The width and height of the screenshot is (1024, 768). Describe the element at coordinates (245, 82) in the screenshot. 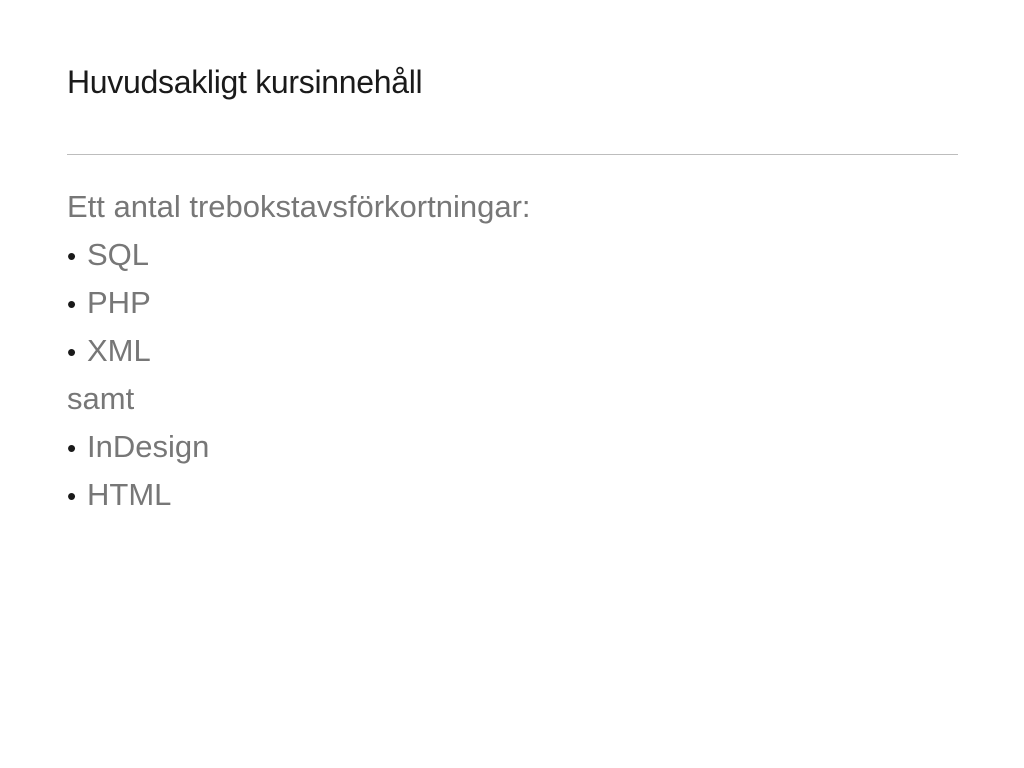

I see `slide-title: Huvudsakligt kursinnehåll` at that location.